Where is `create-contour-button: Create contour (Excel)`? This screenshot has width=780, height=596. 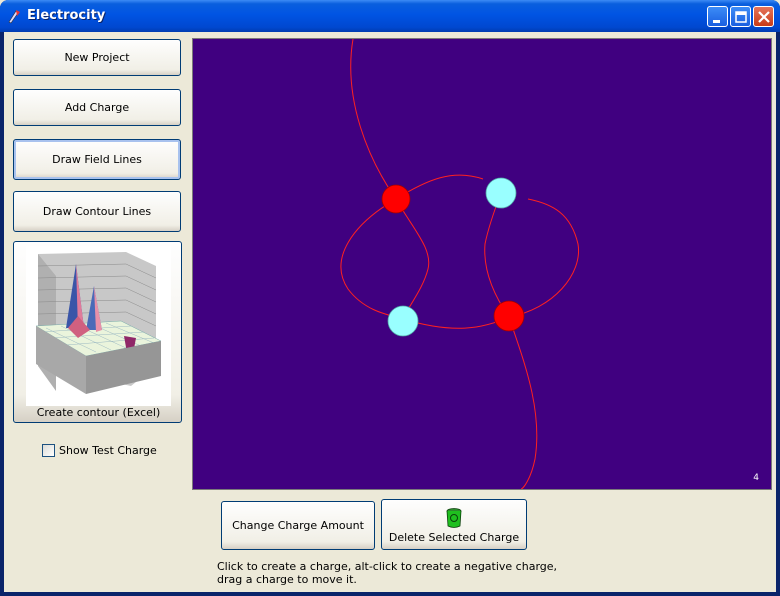
create-contour-button: Create contour (Excel) is located at coordinates (97, 332).